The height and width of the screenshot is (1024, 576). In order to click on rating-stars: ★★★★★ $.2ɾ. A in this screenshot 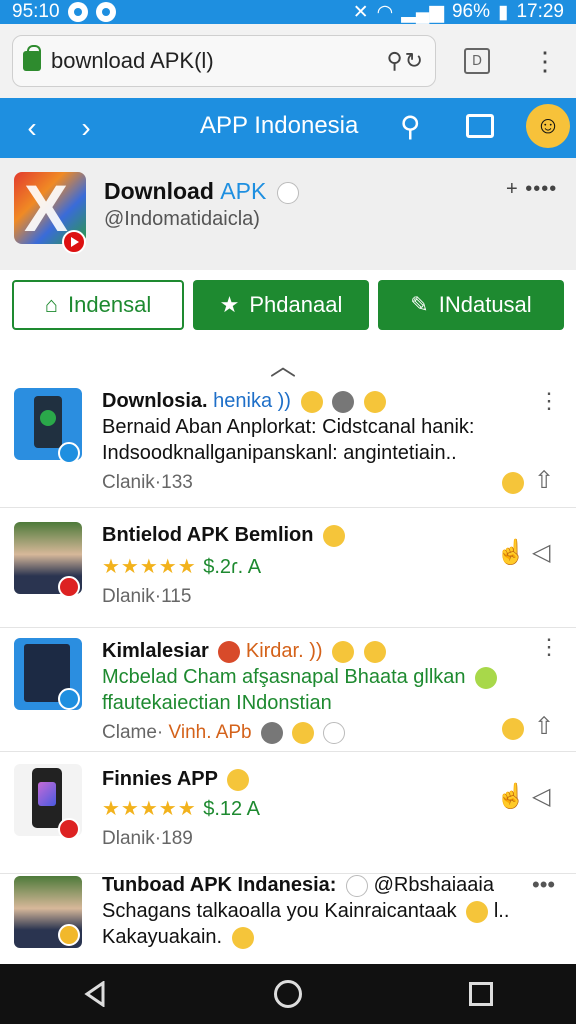, I will do `click(181, 566)`.